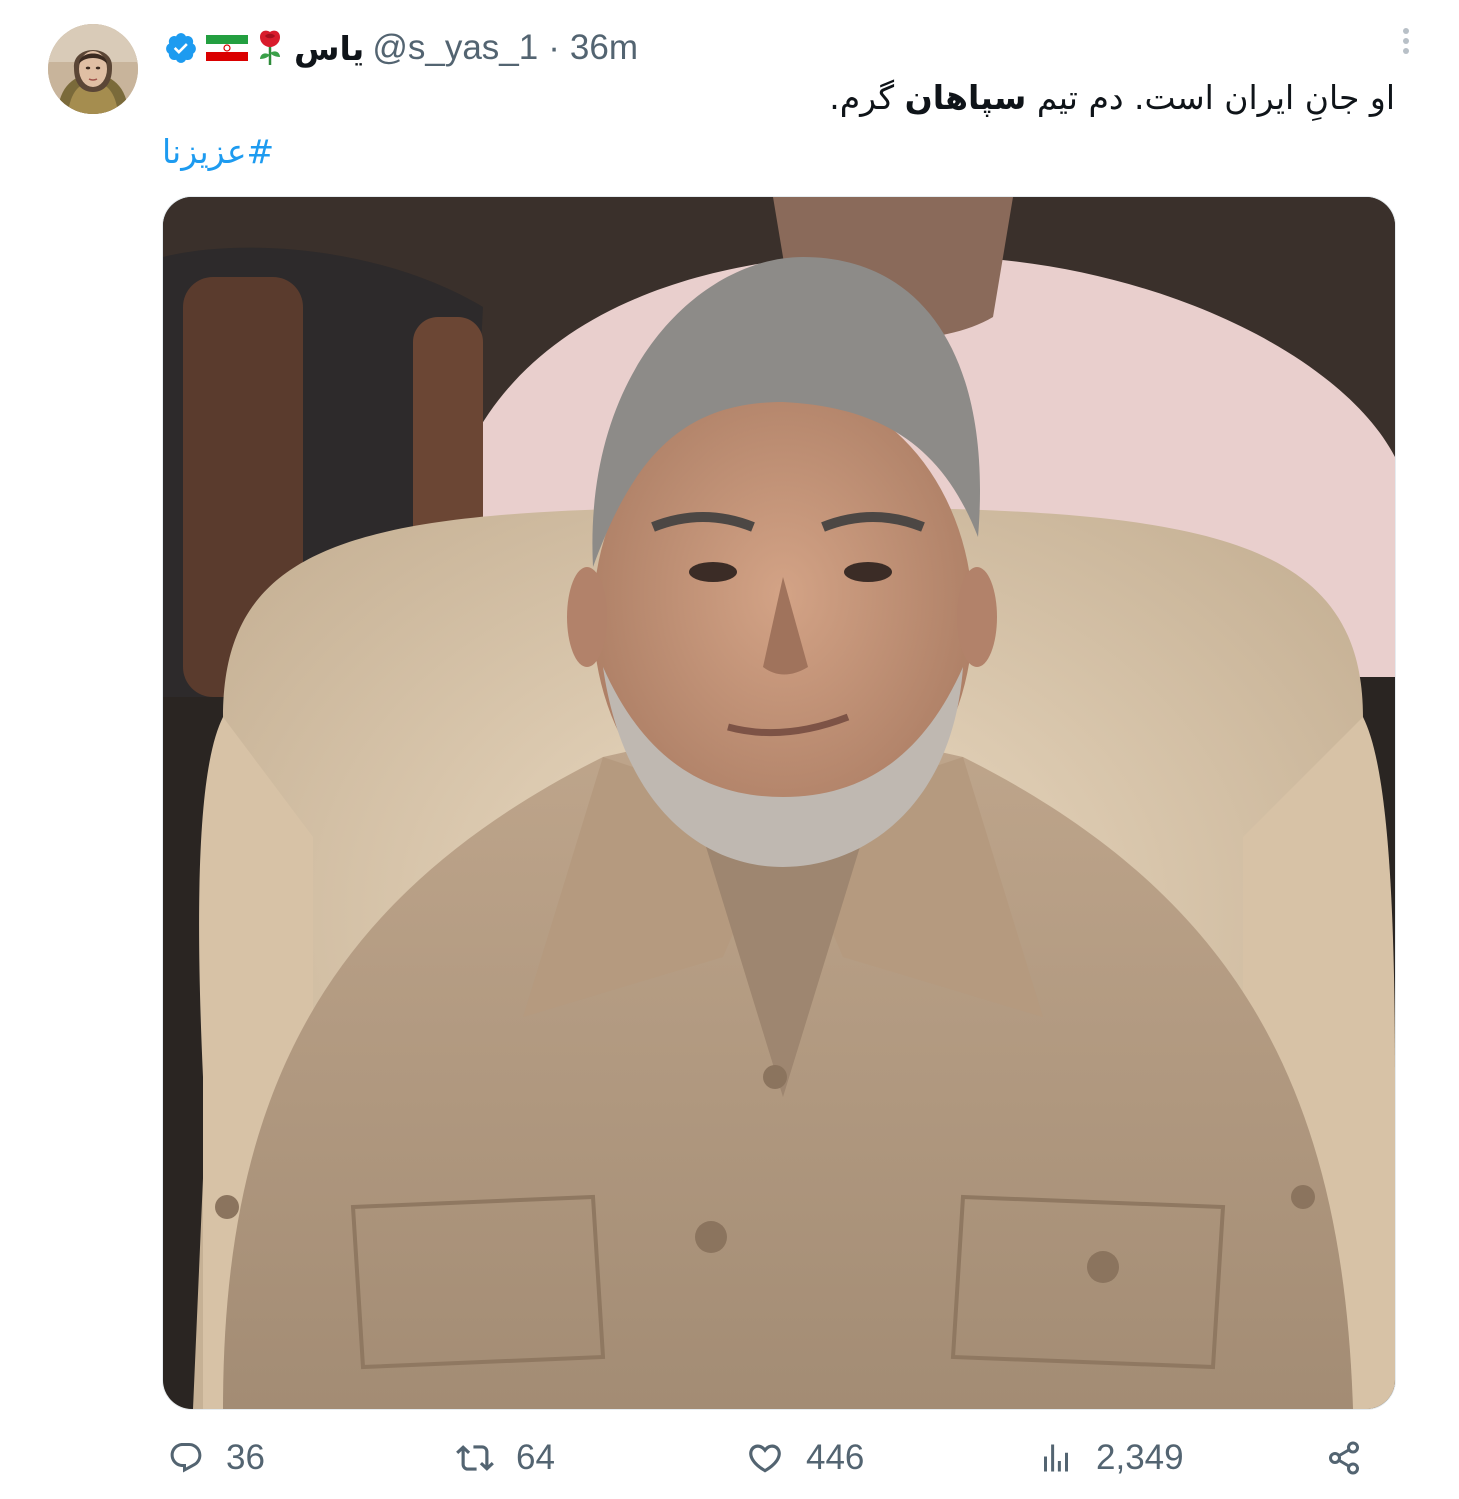 This screenshot has height=1499, width=1459. I want to click on views-count: 2,349, so click(1140, 1457).